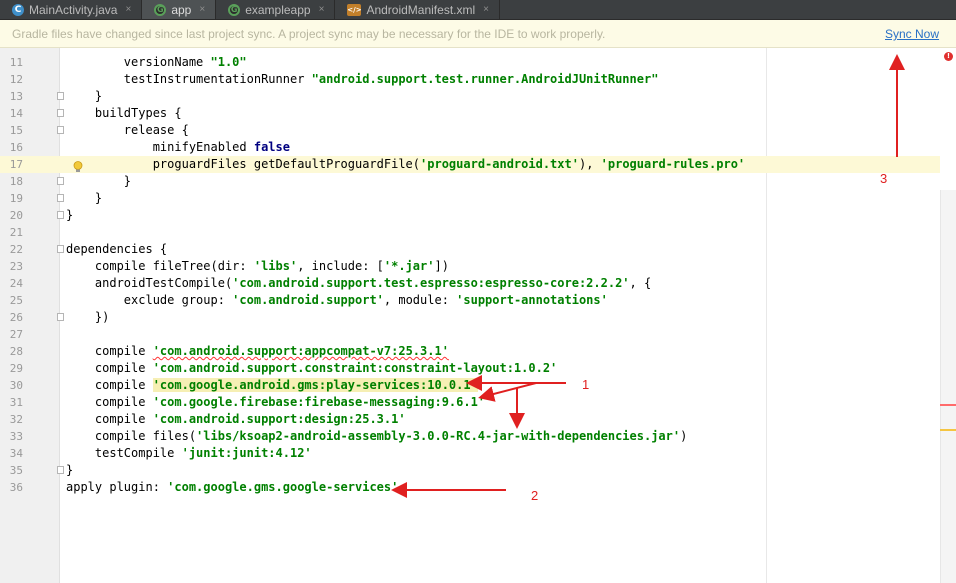 The width and height of the screenshot is (956, 583). Describe the element at coordinates (535, 495) in the screenshot. I see `annotation-label-2: 2` at that location.